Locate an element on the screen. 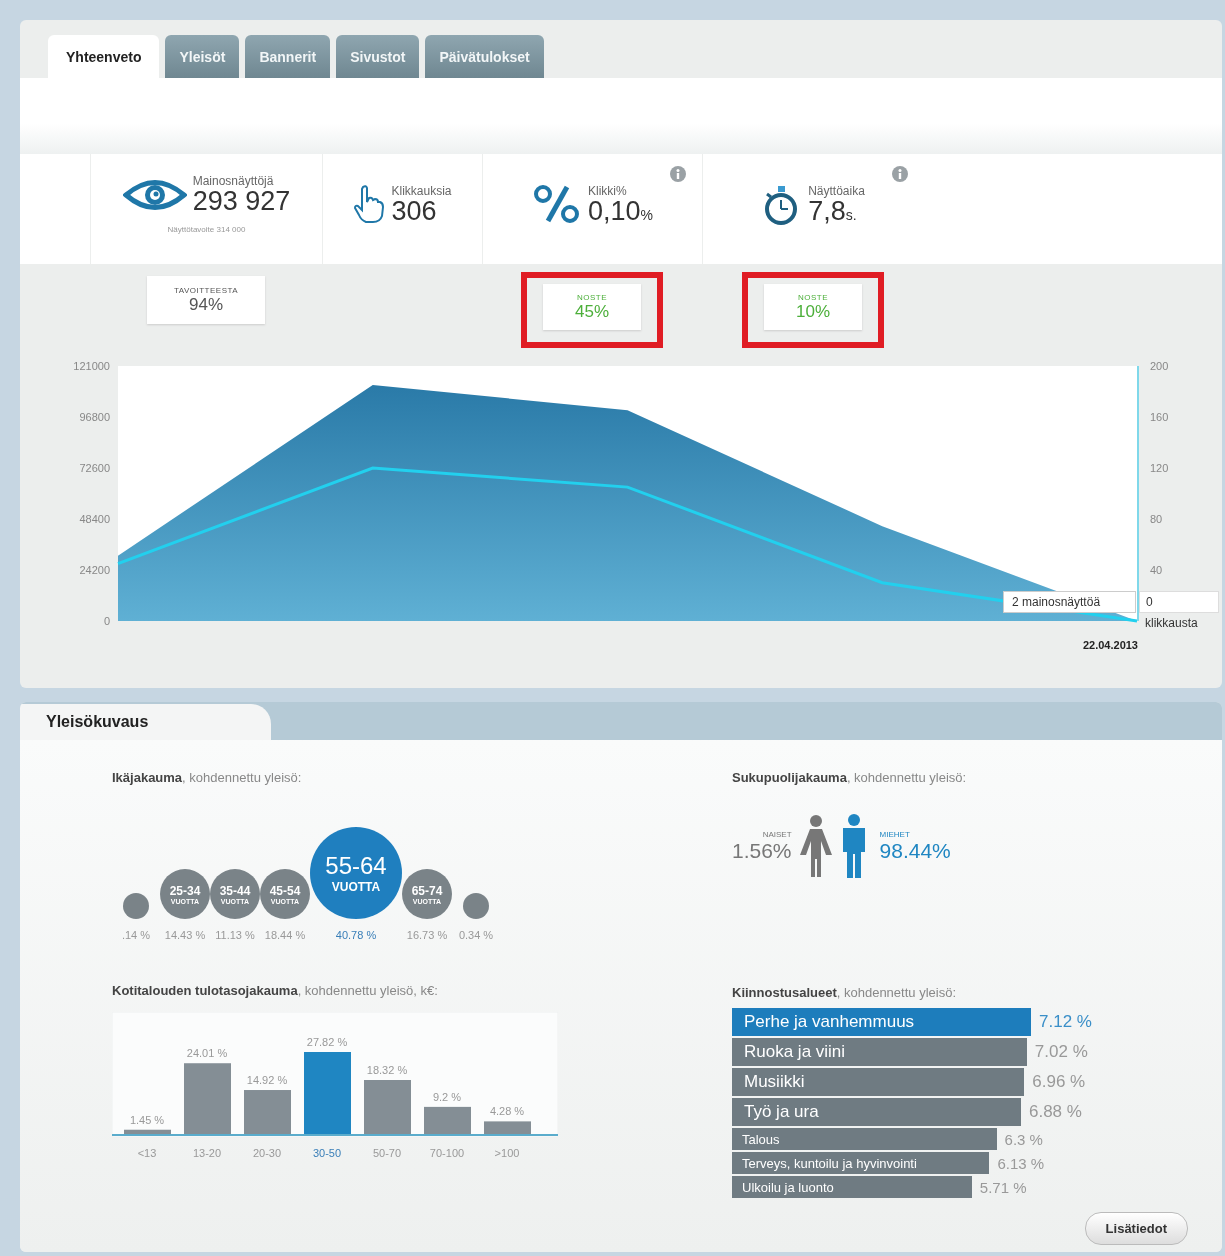  interest-share: 6.88 % is located at coordinates (1055, 1112).